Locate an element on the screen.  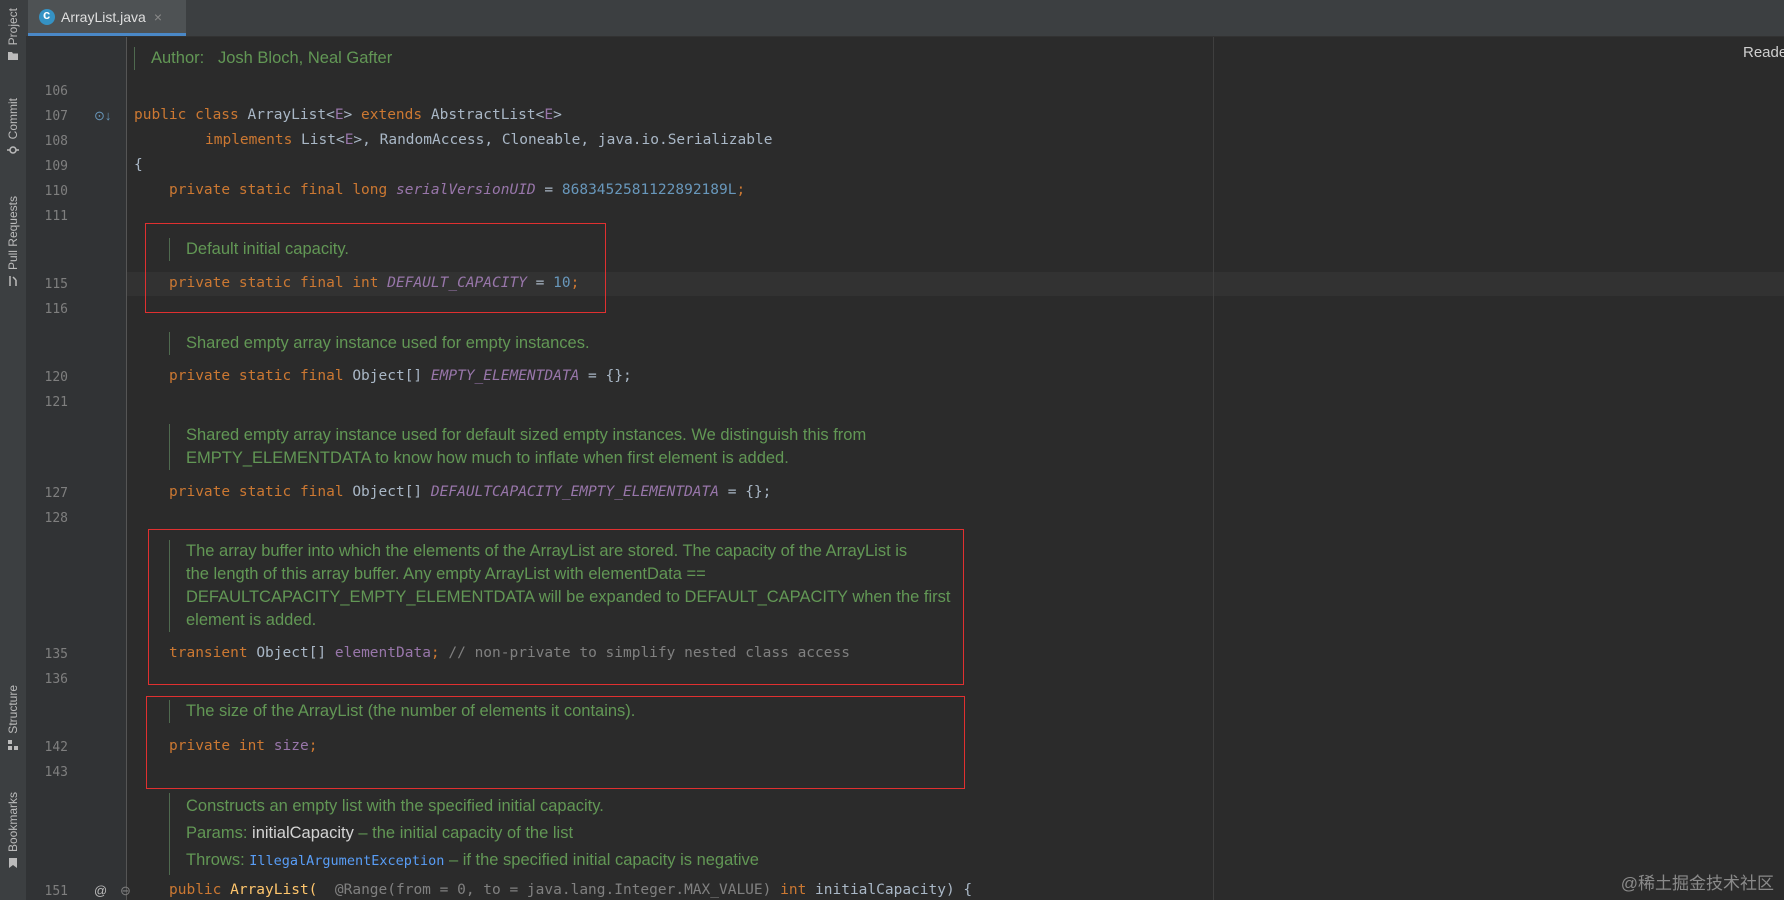
keyword: public is located at coordinates (200, 890).